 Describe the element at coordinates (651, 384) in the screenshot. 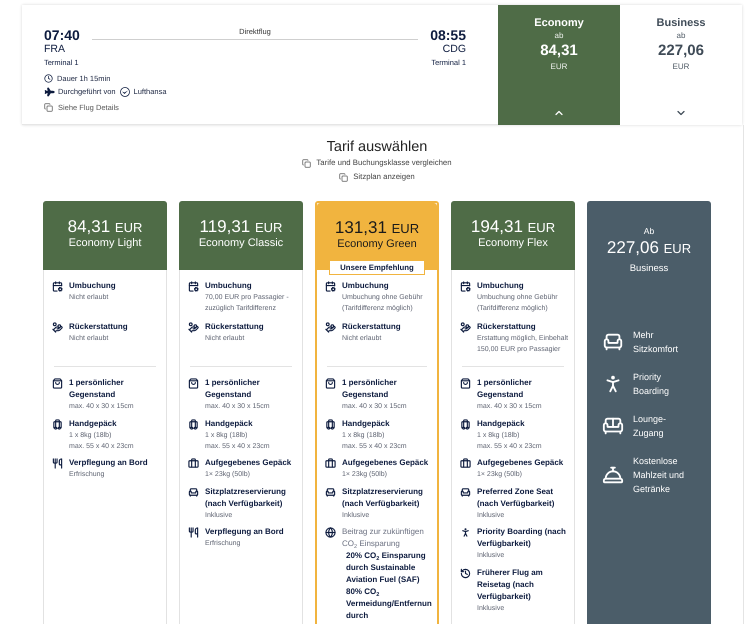

I see `perk-label: Priority Boarding` at that location.